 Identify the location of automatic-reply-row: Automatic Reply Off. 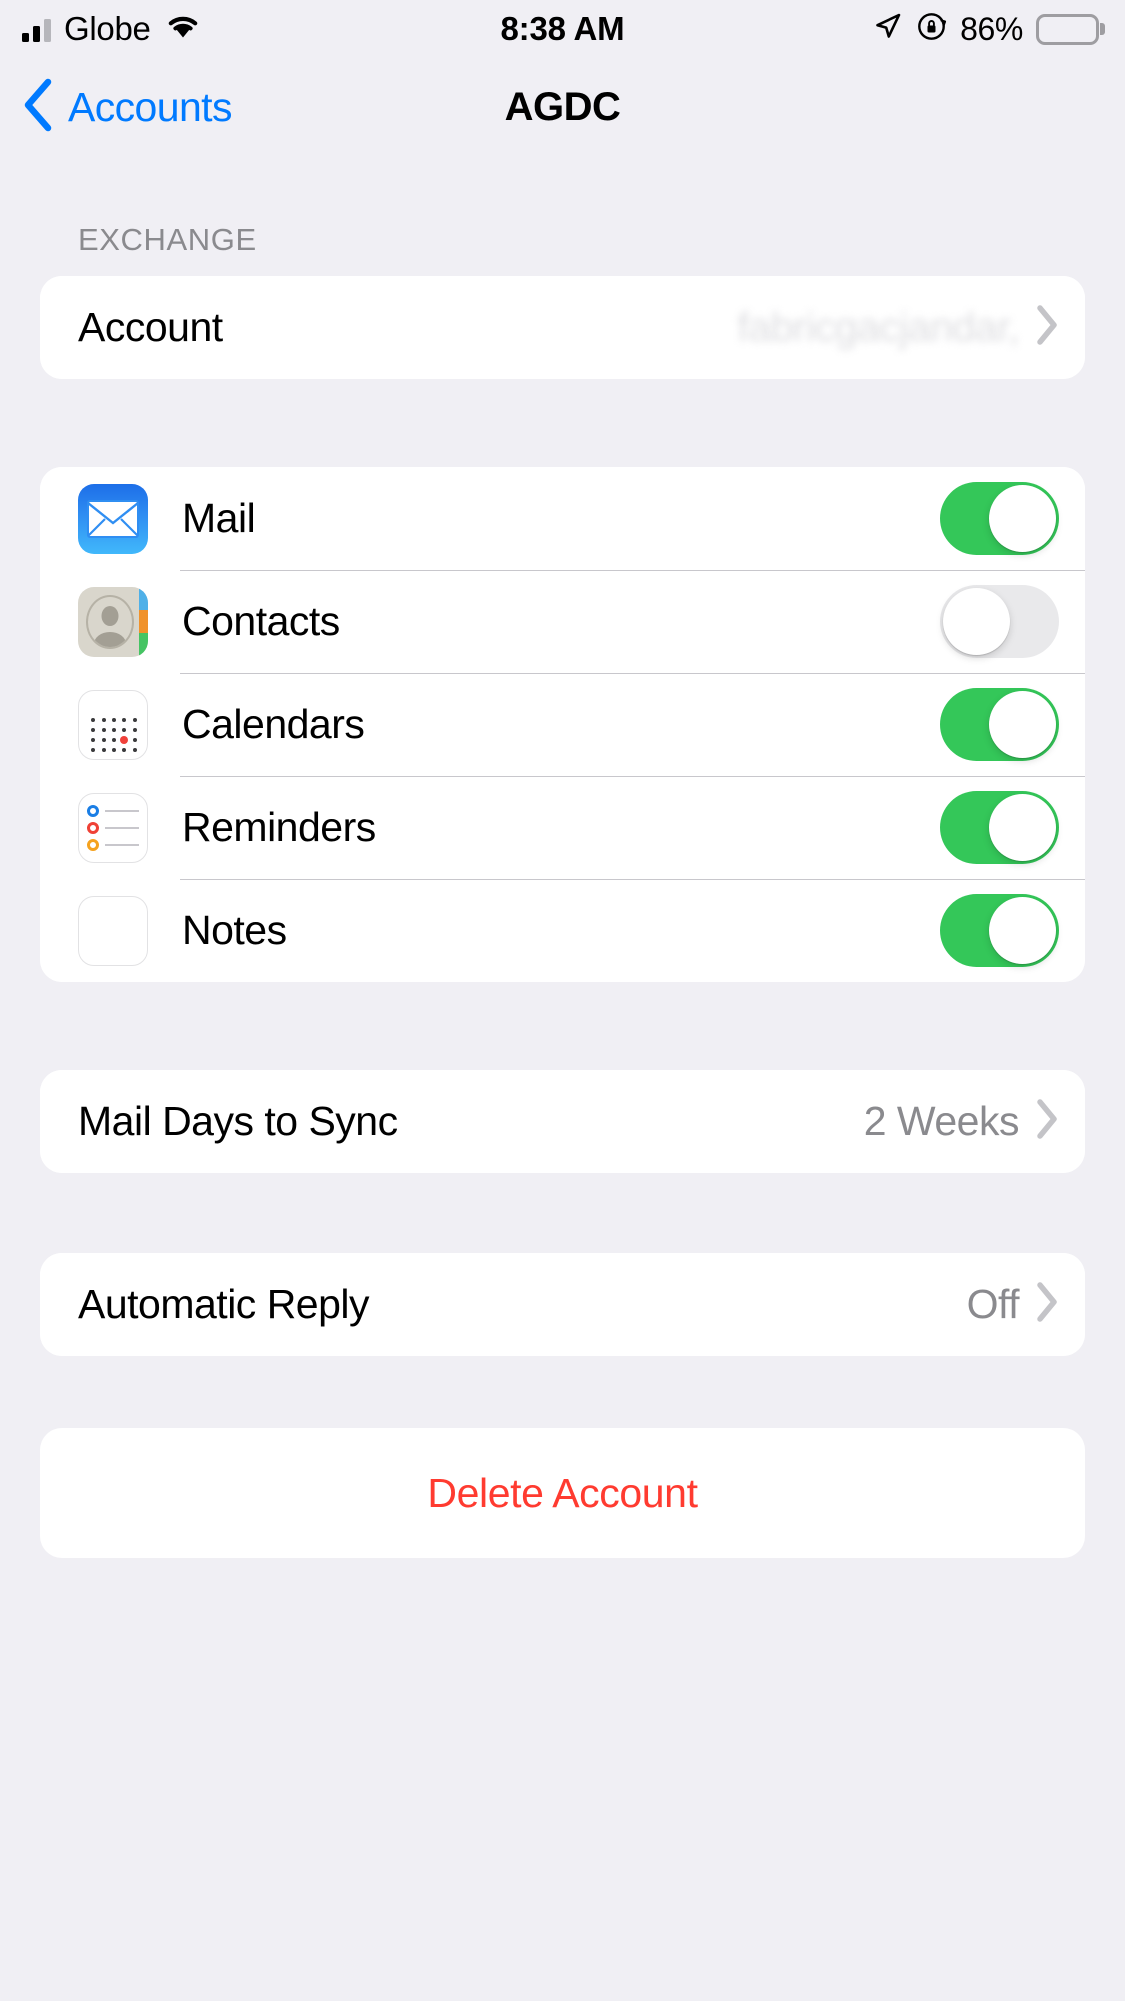
(562, 1304).